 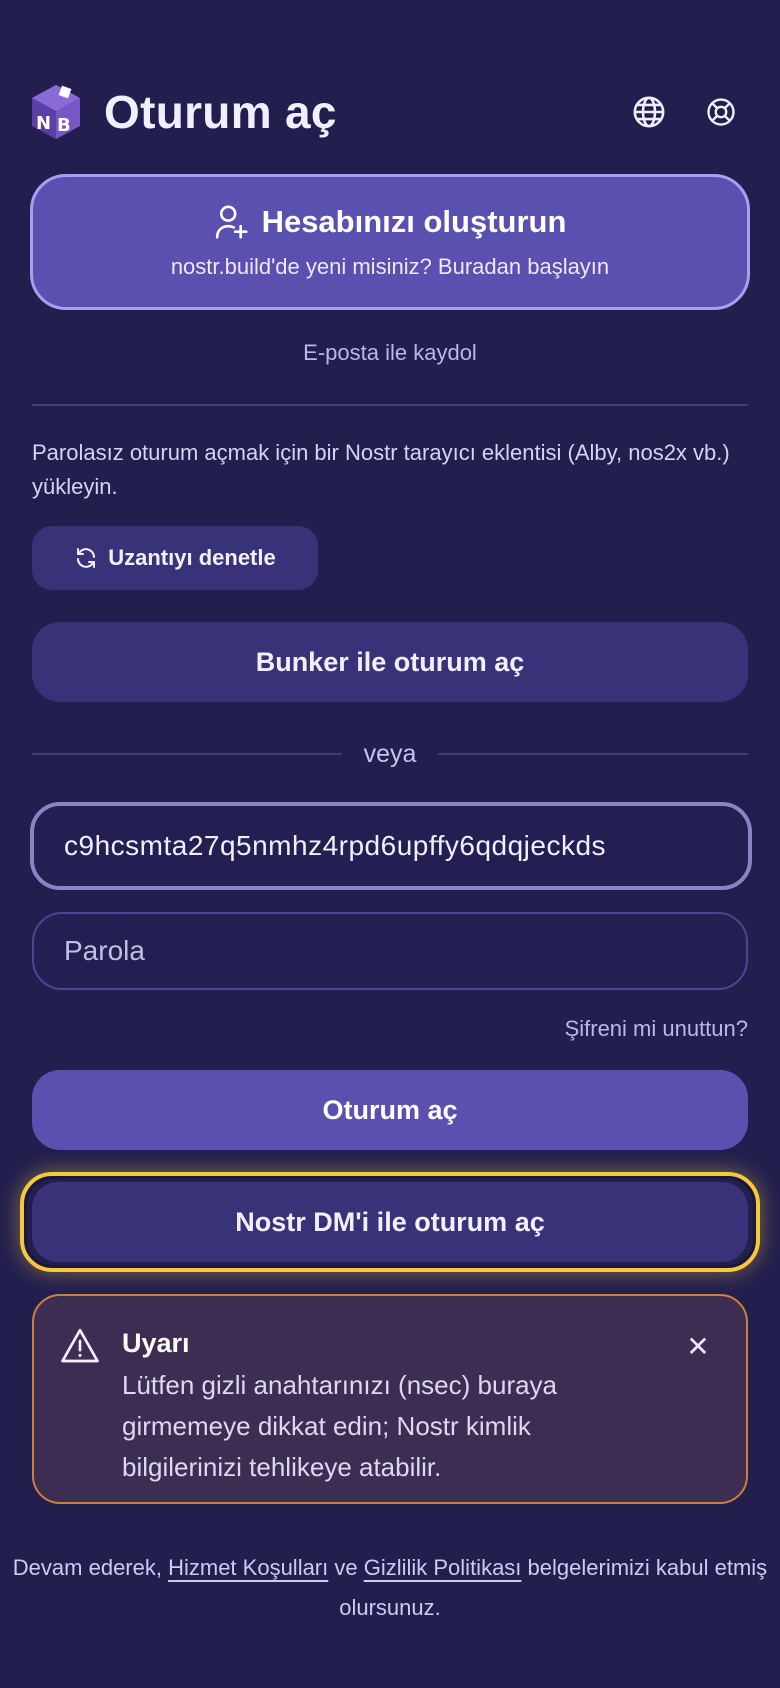 What do you see at coordinates (220, 112) in the screenshot?
I see `page-title: Oturum aç` at bounding box center [220, 112].